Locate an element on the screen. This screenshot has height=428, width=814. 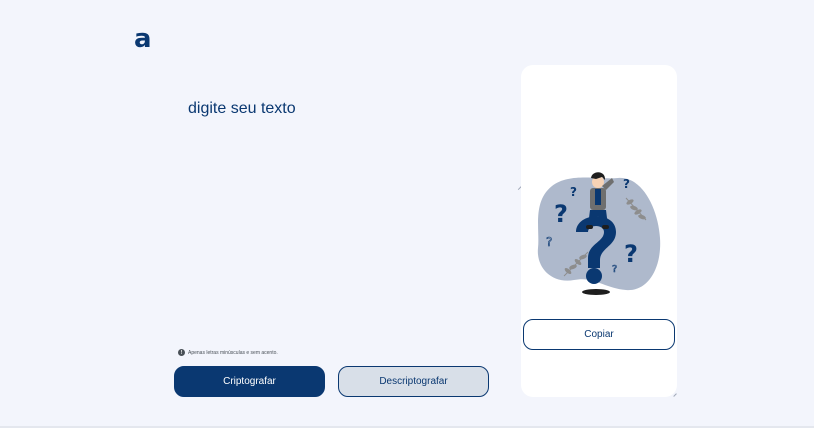
panel-resize-handle is located at coordinates (674, 394).